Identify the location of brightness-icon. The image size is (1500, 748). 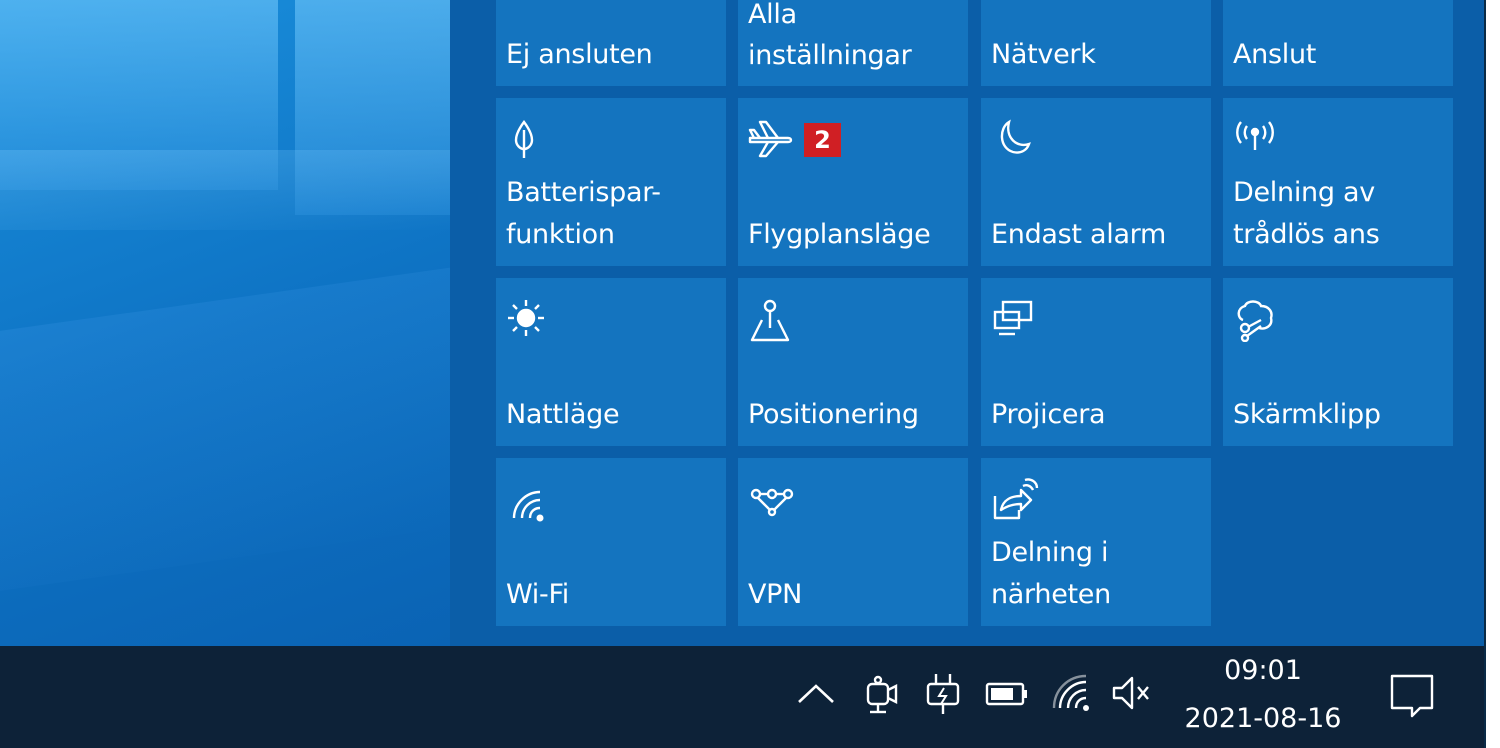
(526, 318).